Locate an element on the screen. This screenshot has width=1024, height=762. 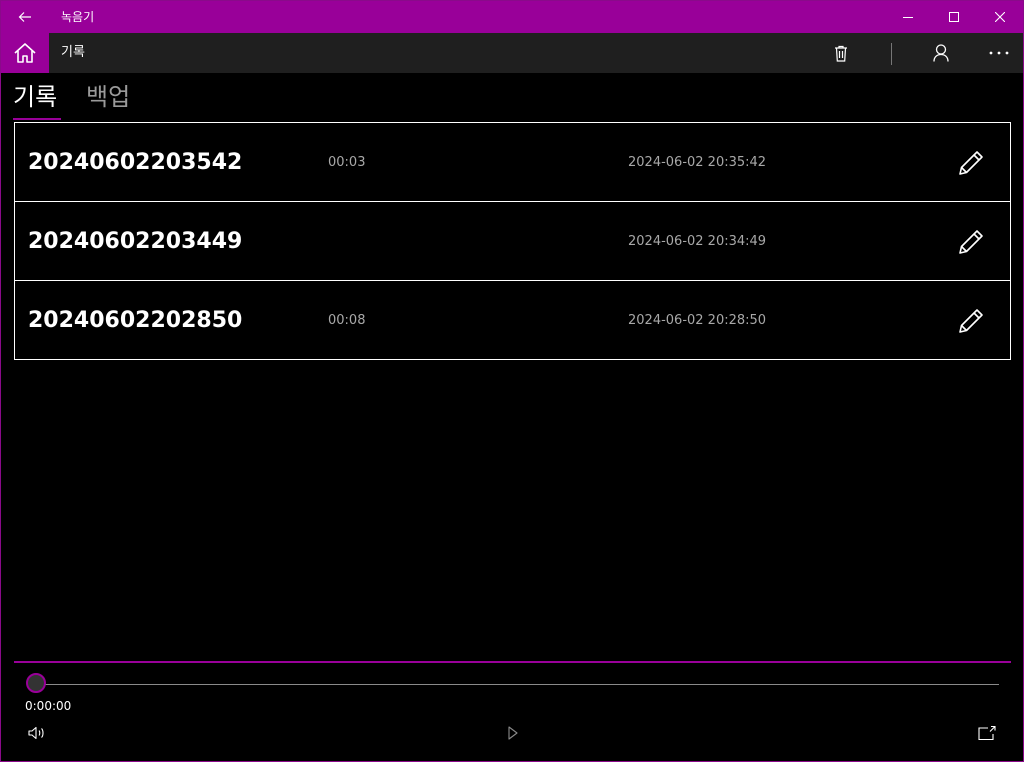
account-button is located at coordinates (941, 53).